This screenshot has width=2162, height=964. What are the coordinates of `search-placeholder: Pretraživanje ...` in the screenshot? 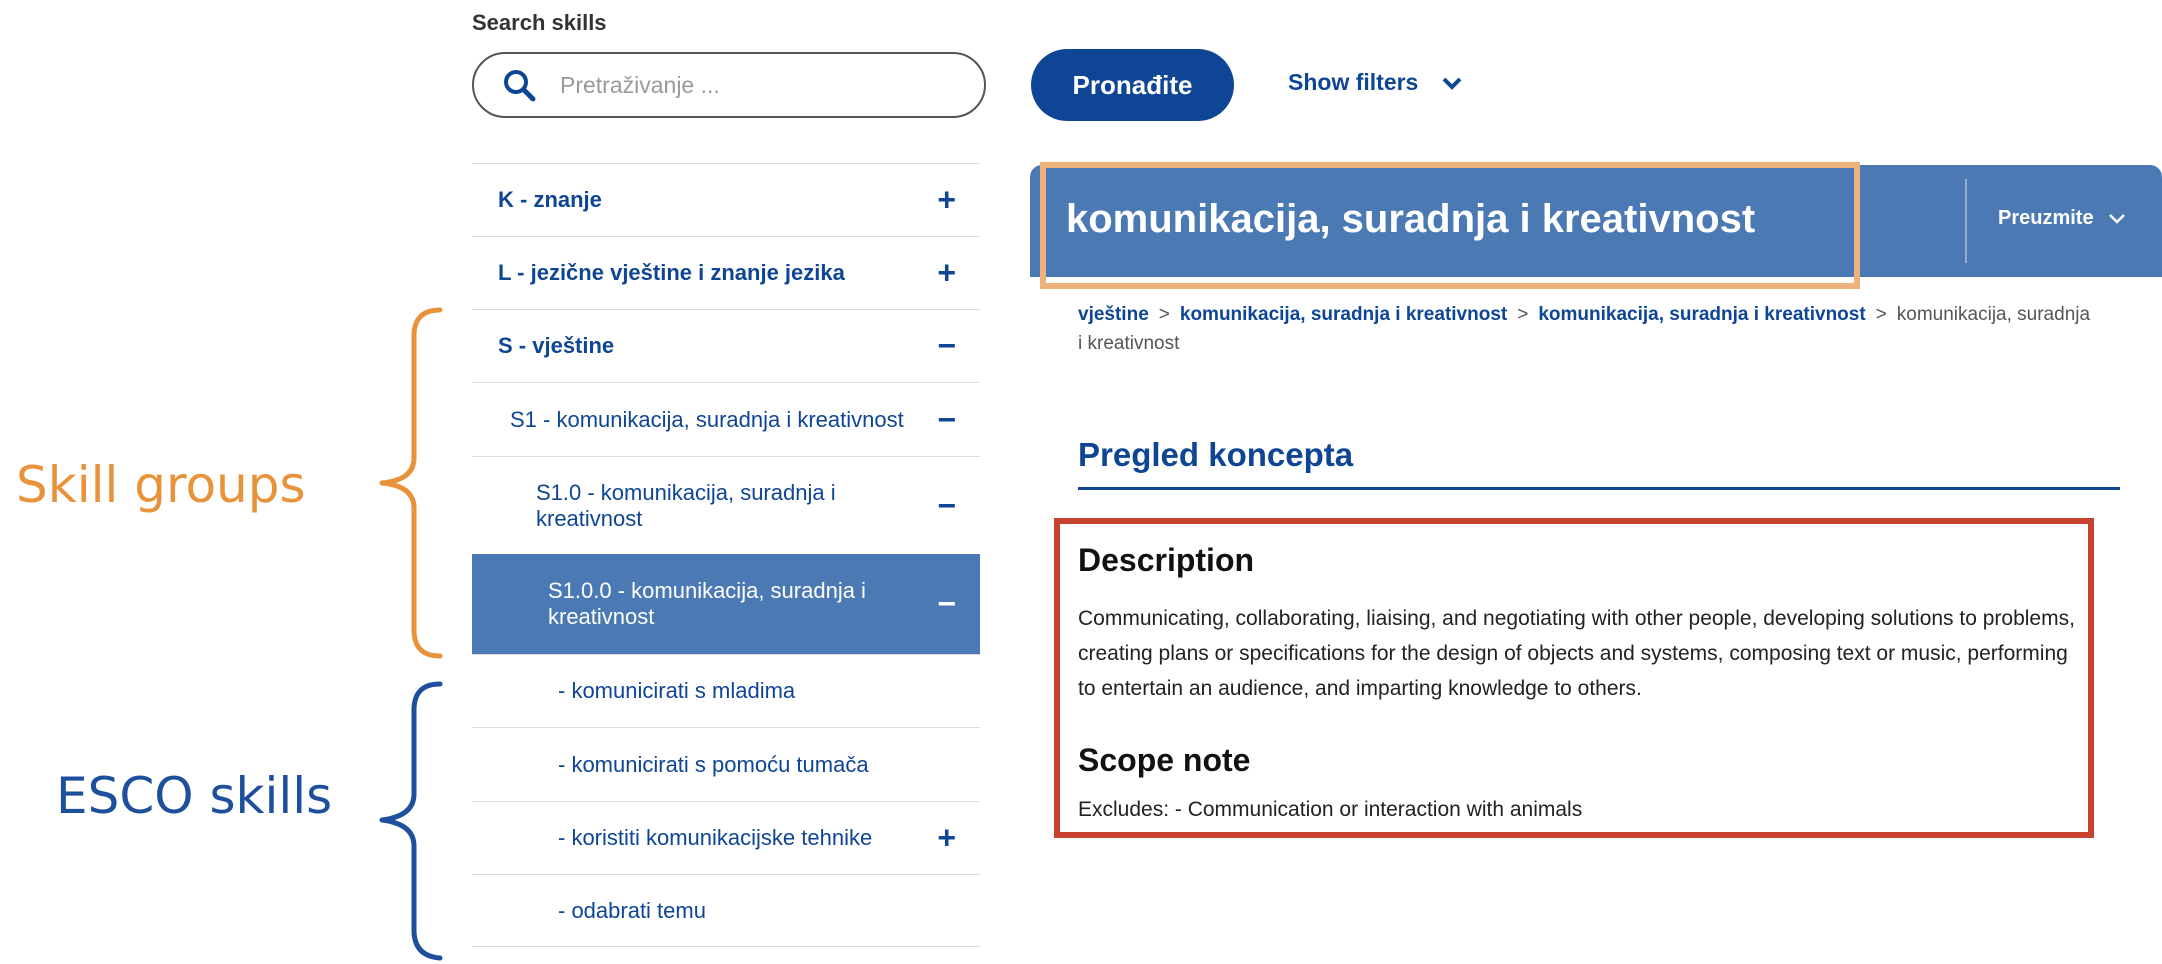 It's located at (640, 84).